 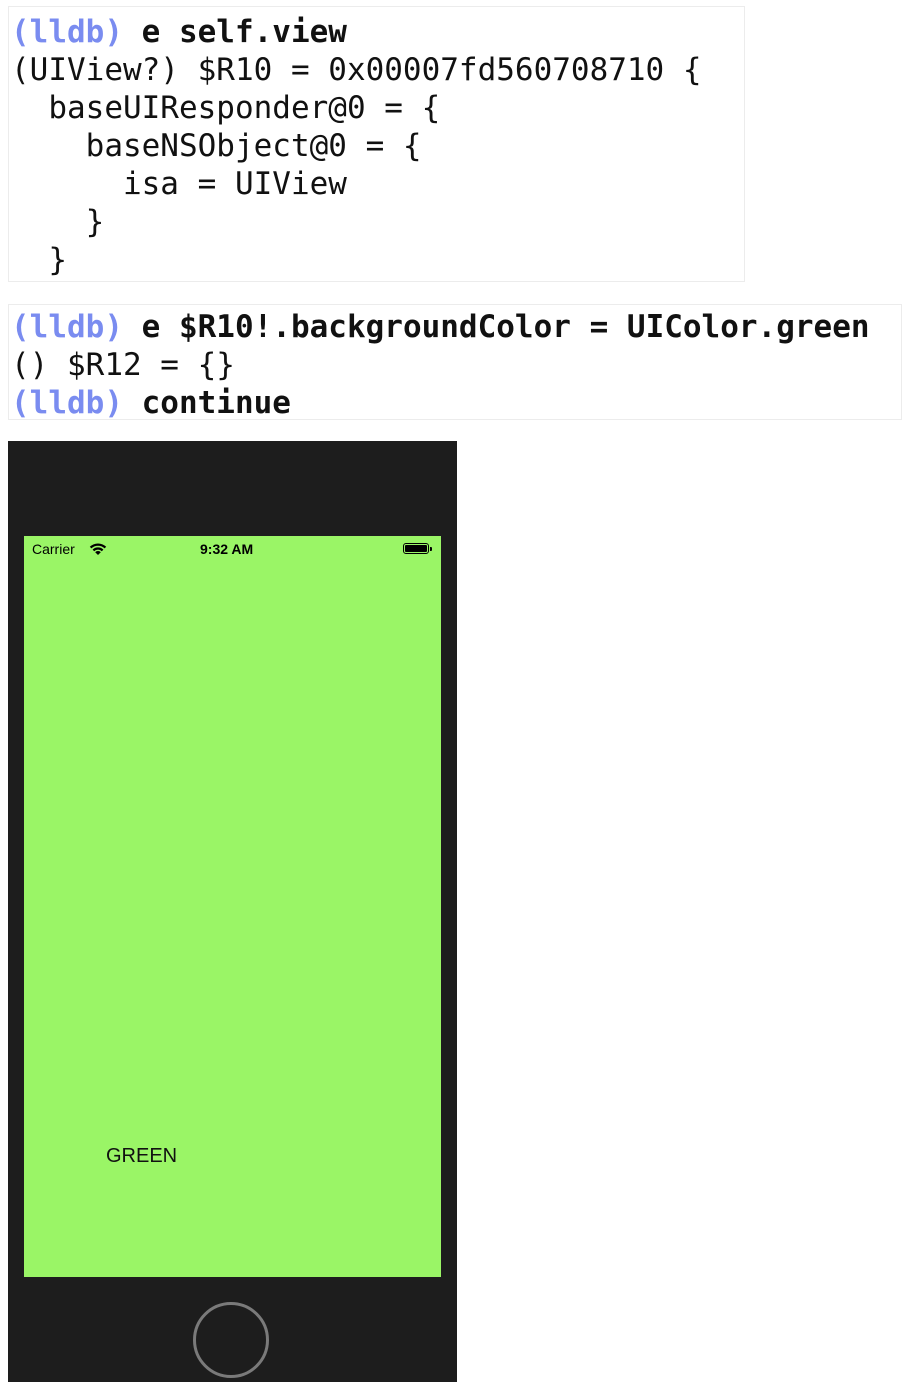 What do you see at coordinates (58, 222) in the screenshot?
I see `console-line: }` at bounding box center [58, 222].